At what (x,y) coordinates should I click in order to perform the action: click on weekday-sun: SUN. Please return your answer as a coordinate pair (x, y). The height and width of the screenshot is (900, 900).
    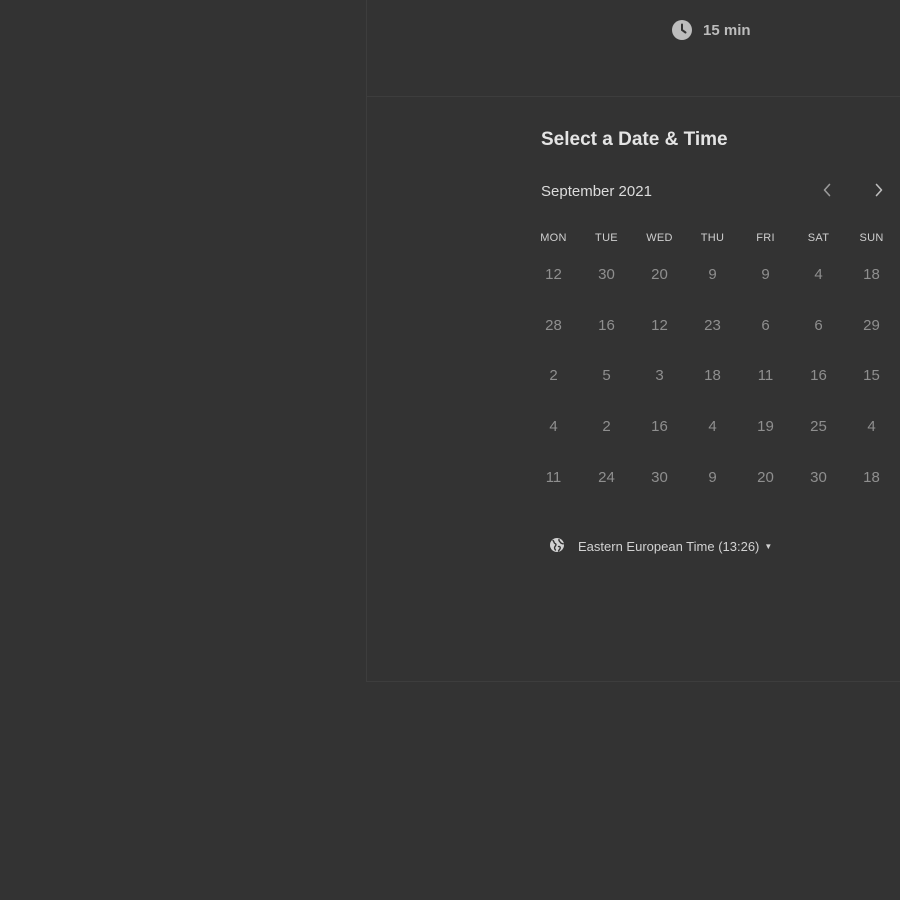
    Looking at the image, I should click on (871, 238).